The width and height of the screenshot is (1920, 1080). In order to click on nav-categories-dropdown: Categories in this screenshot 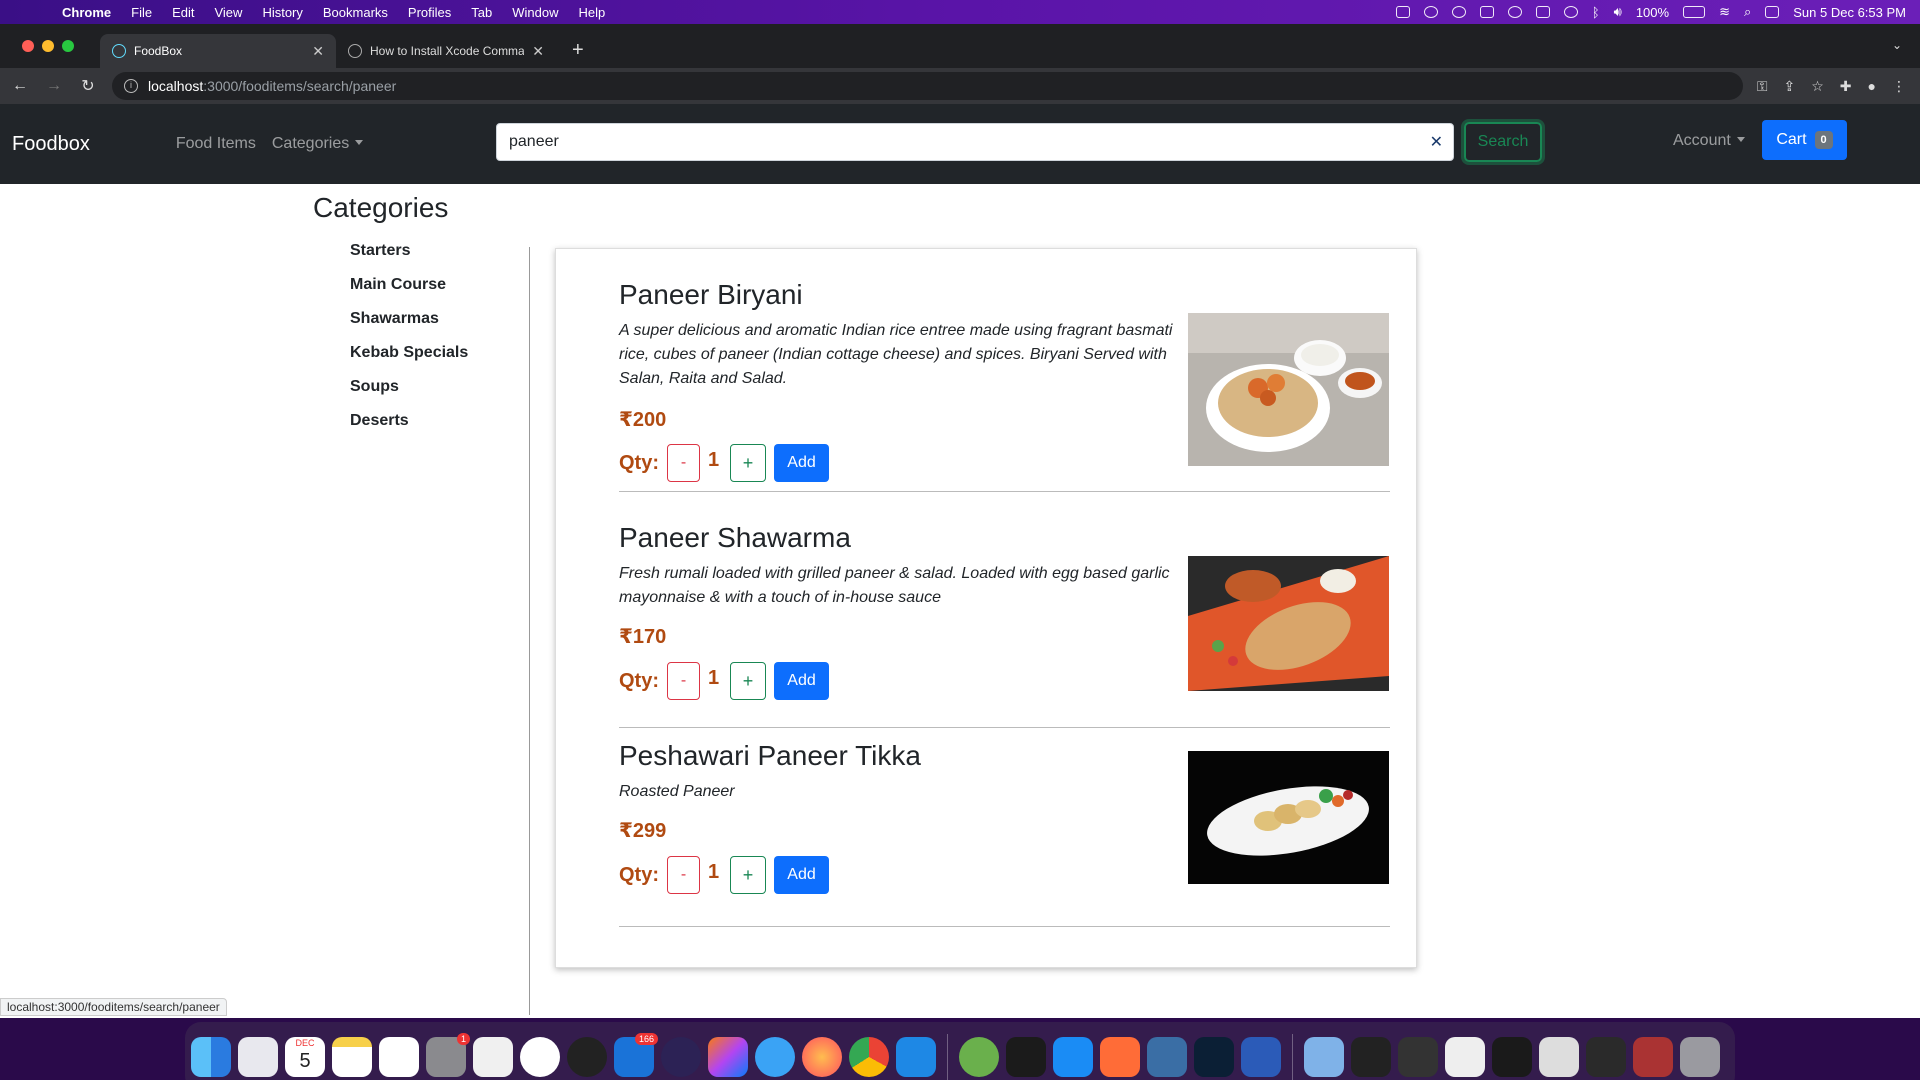, I will do `click(317, 144)`.